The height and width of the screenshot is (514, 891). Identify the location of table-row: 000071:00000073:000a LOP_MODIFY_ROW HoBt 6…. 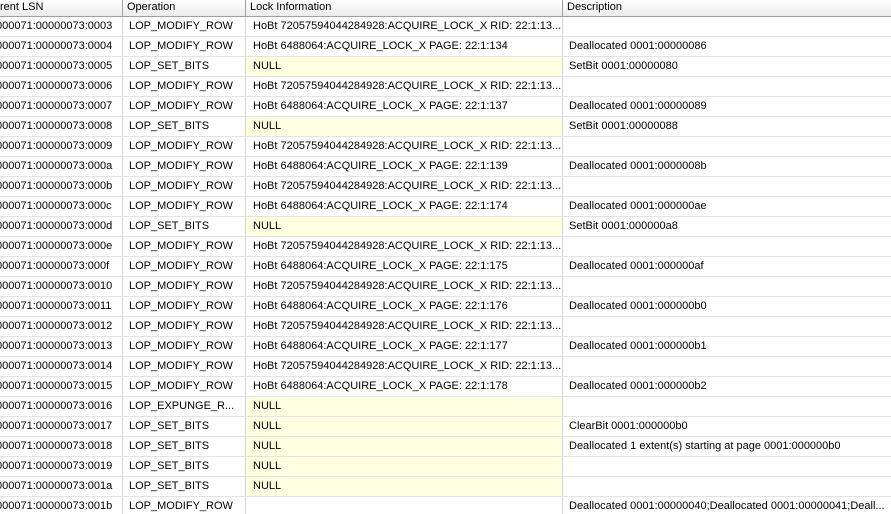
(445, 167).